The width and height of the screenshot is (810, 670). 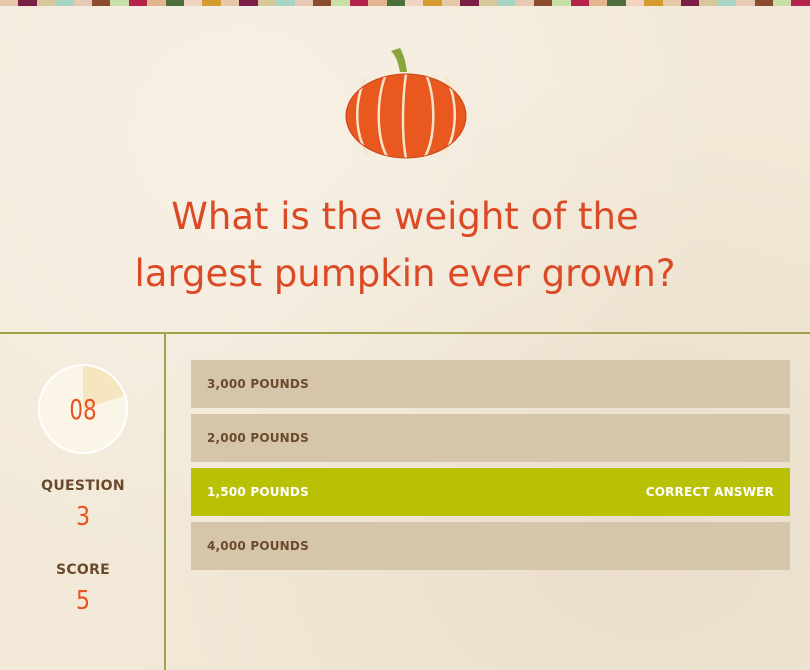 I want to click on decorative-top-stripe, so click(x=405, y=3).